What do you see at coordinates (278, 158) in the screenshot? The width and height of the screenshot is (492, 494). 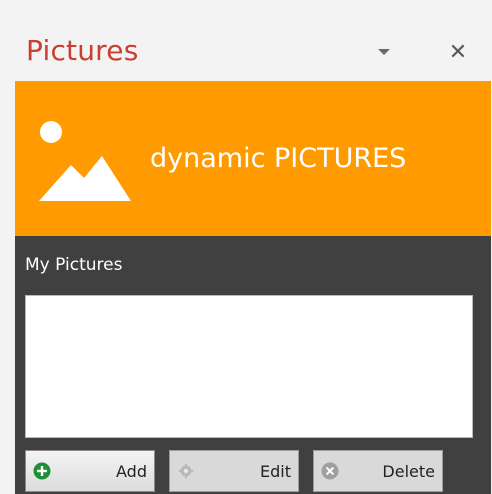 I see `banner-title: dynamic PICTURES` at bounding box center [278, 158].